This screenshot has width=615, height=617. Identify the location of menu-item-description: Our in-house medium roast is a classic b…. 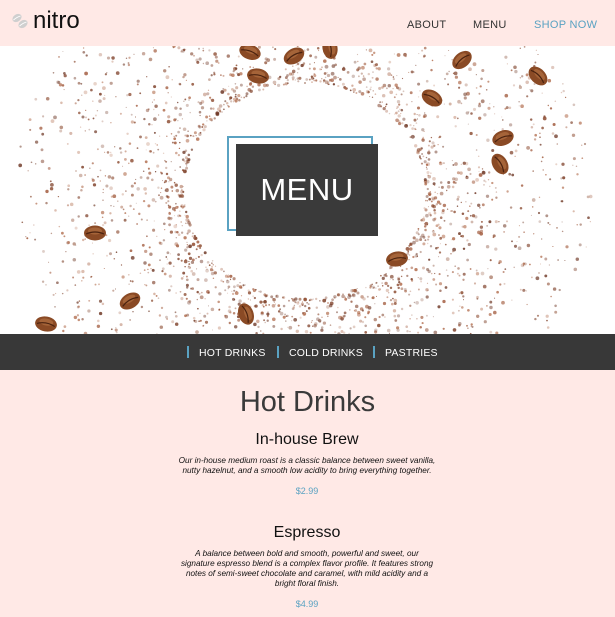
(307, 465).